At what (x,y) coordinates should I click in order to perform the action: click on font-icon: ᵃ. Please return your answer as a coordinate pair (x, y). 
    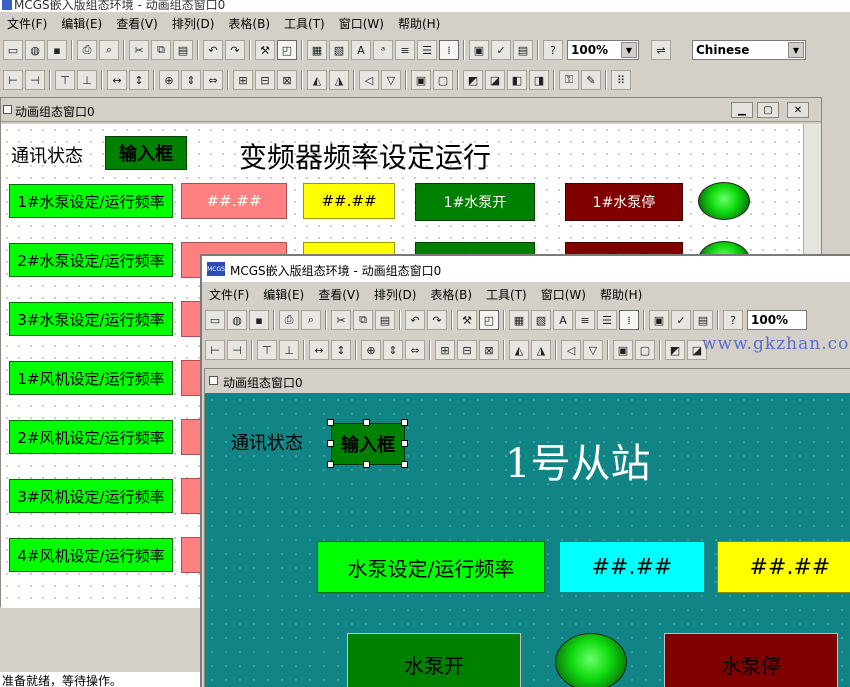
    Looking at the image, I should click on (383, 50).